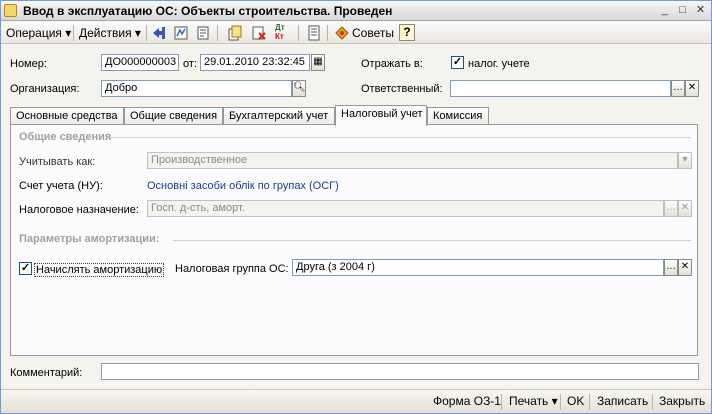 The image size is (712, 414). I want to click on print-button: Печать ▾, so click(533, 401).